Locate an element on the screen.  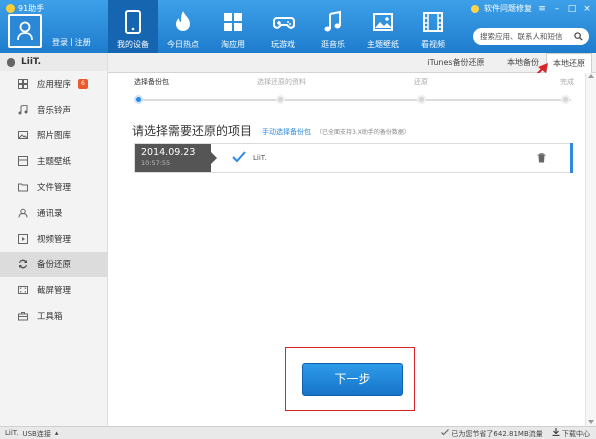
login-link: 登录 is located at coordinates (60, 42).